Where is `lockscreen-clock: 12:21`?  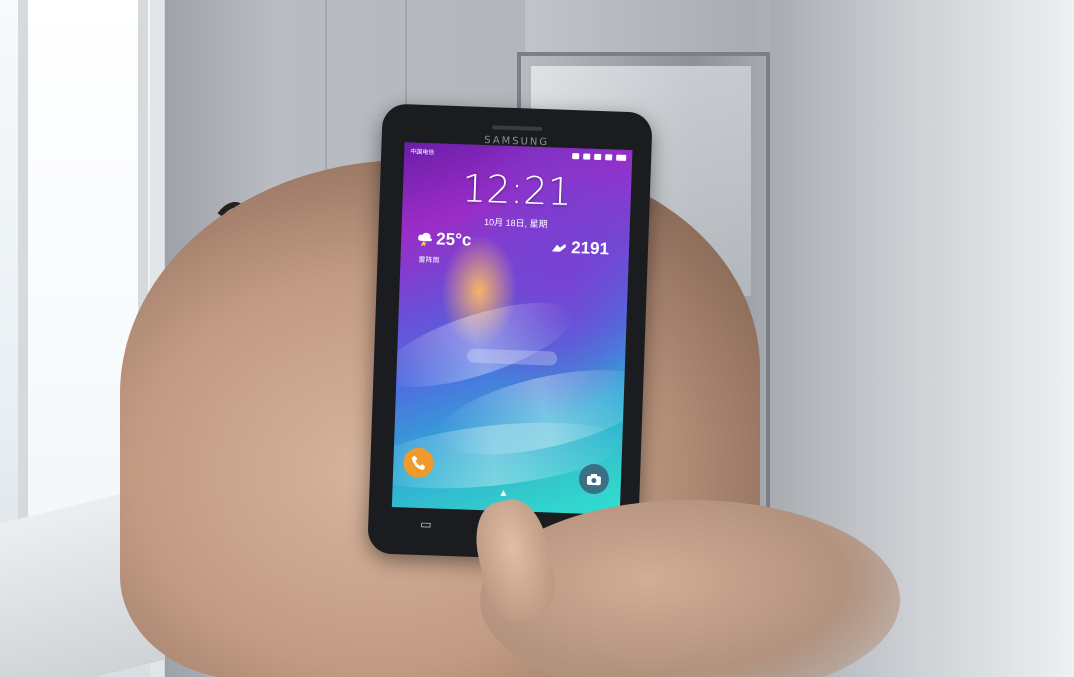
lockscreen-clock: 12:21 is located at coordinates (517, 190).